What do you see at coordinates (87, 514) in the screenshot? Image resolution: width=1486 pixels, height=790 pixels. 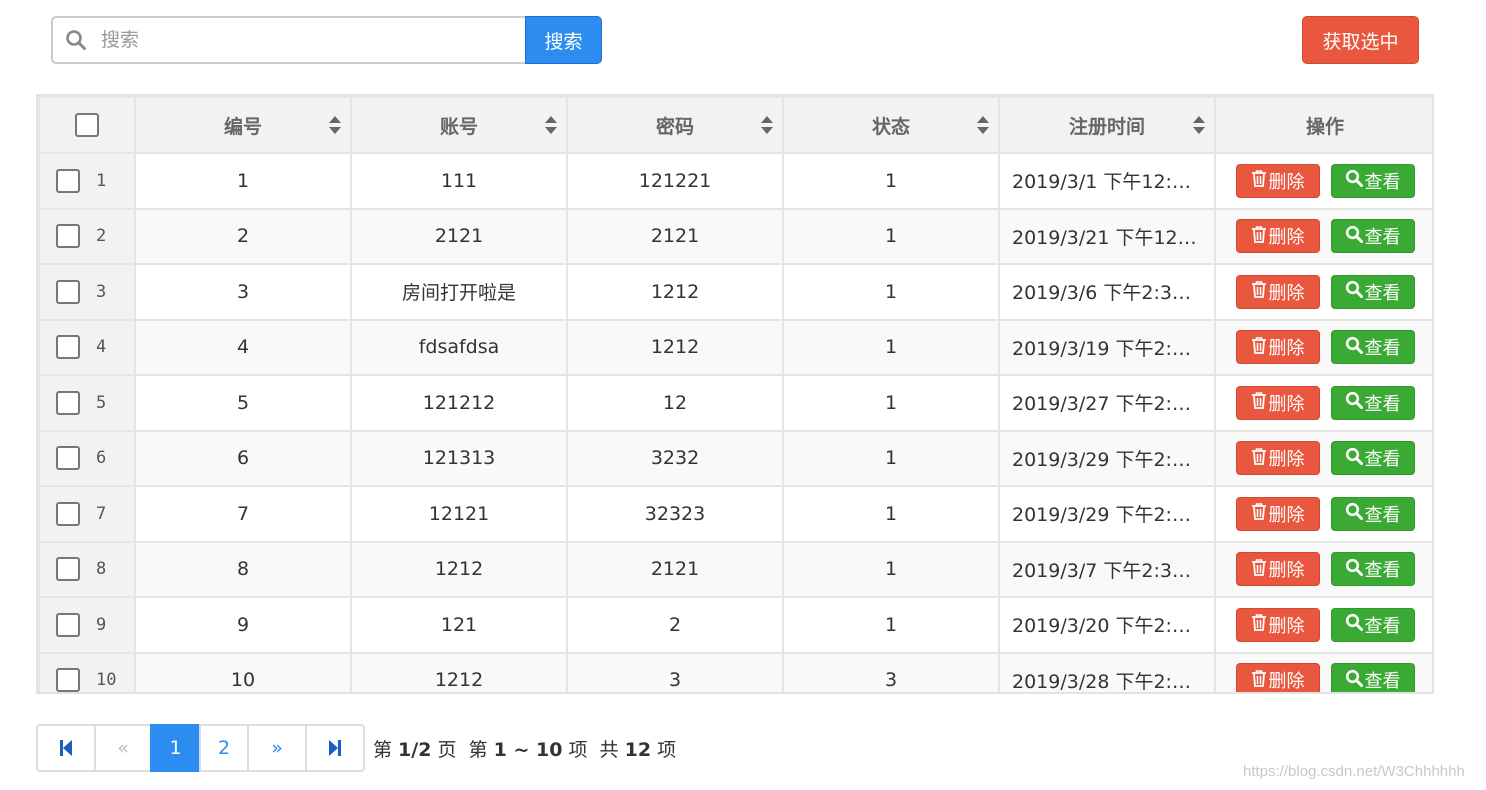 I see `row-select-cell: 7` at bounding box center [87, 514].